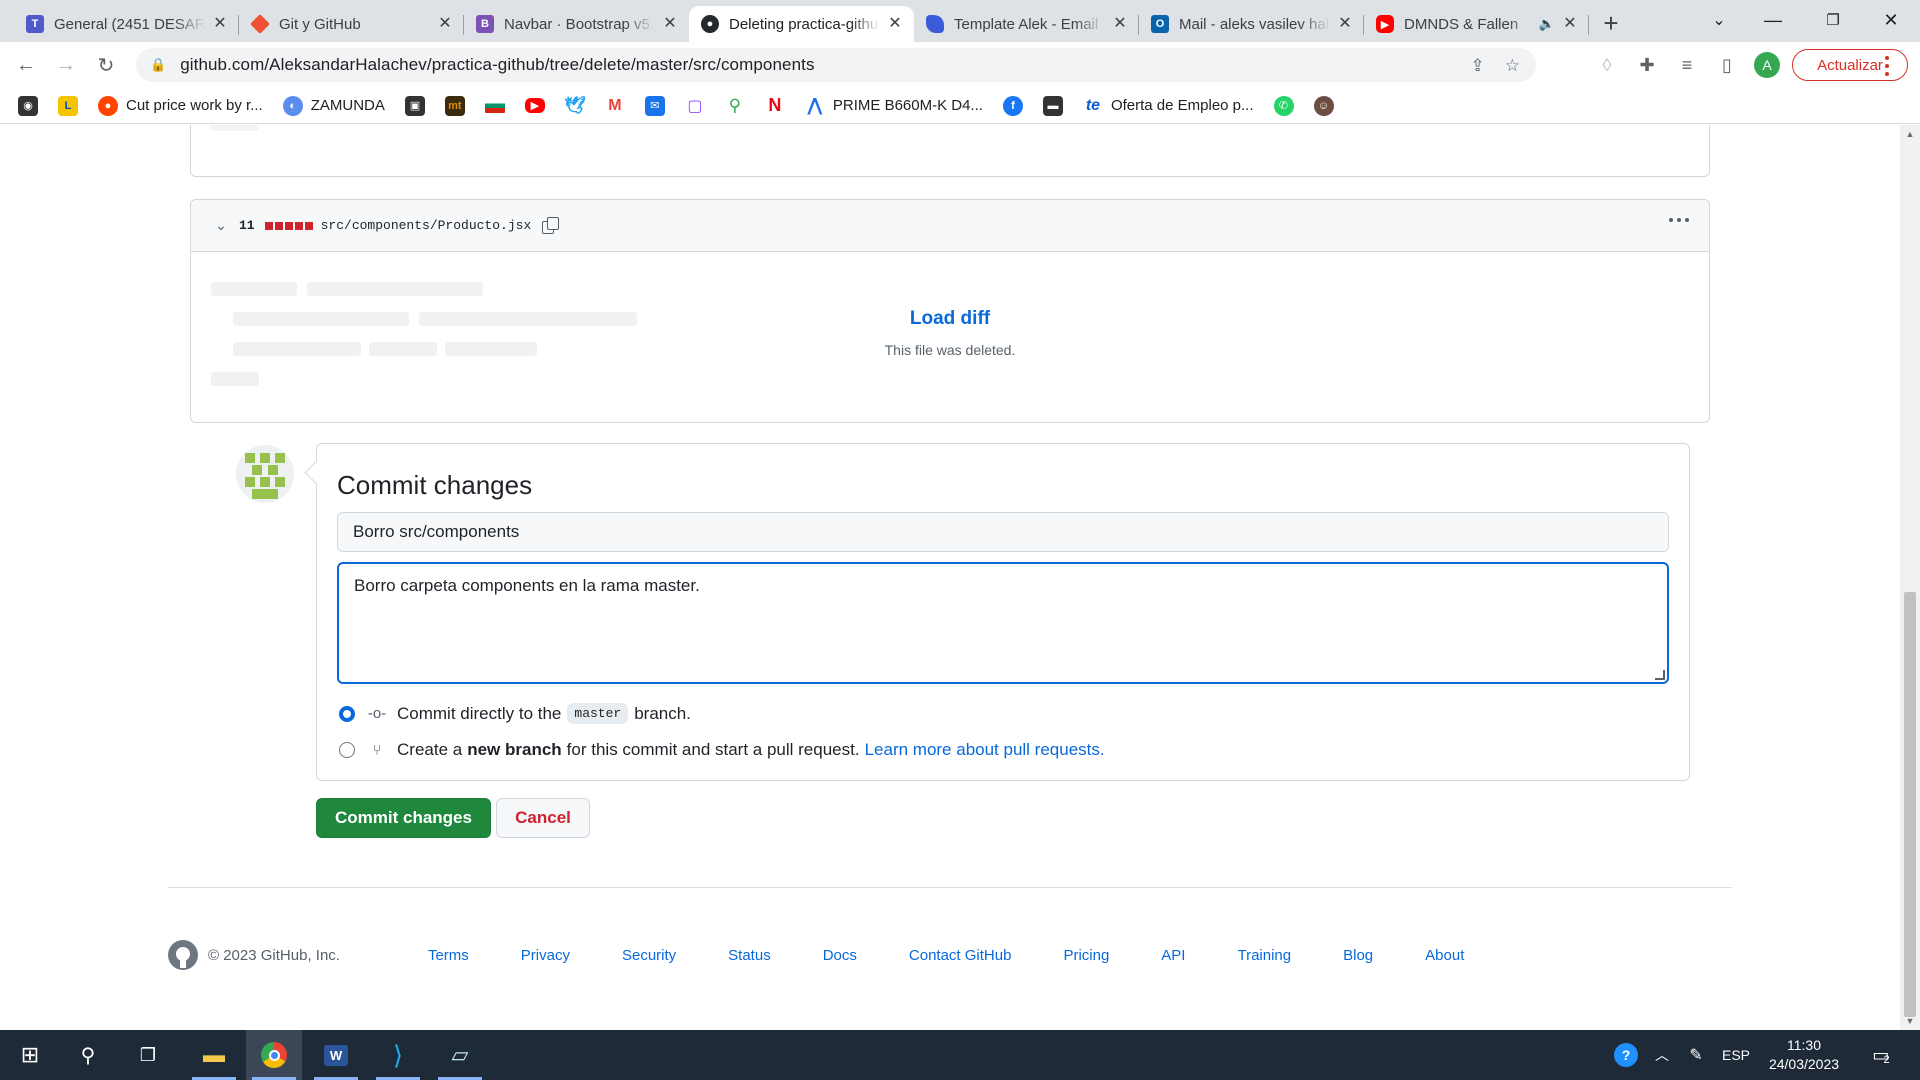  I want to click on system-clock: 11:30 24/03/2023, so click(1804, 1055).